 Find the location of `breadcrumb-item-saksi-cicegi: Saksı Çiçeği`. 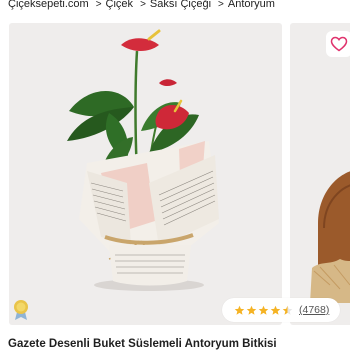

breadcrumb-item-saksi-cicegi: Saksı Çiçeği is located at coordinates (180, 5).